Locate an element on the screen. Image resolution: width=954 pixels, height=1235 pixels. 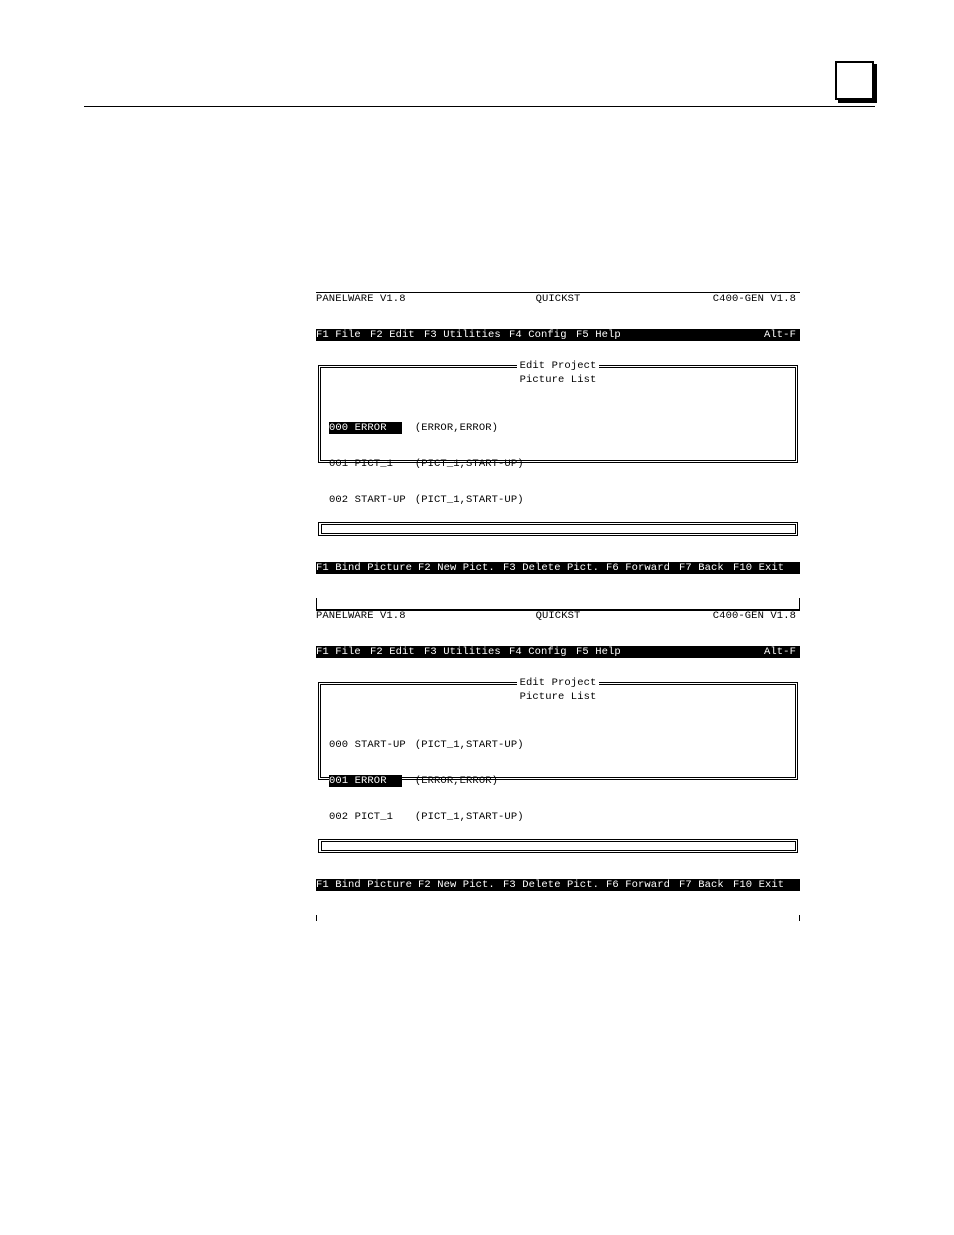
chapter-tab-box is located at coordinates (854, 80).